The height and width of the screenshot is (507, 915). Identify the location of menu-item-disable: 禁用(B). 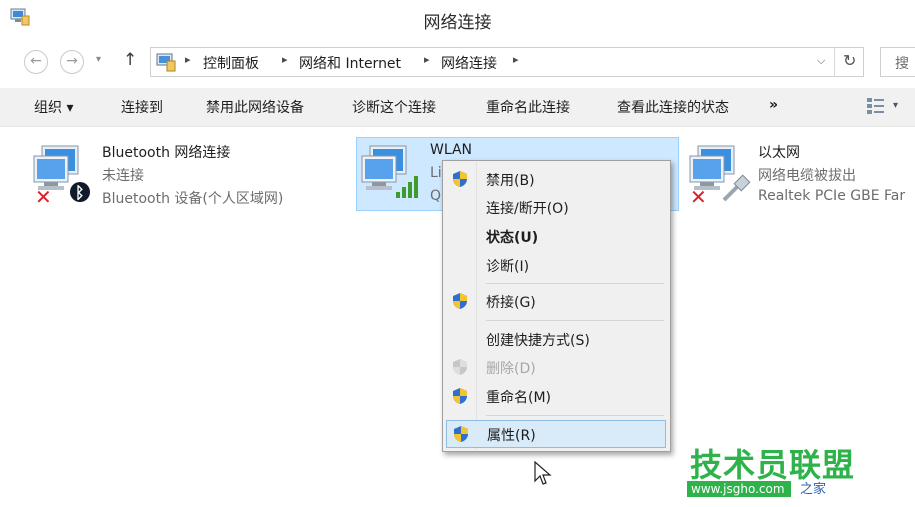
(556, 179).